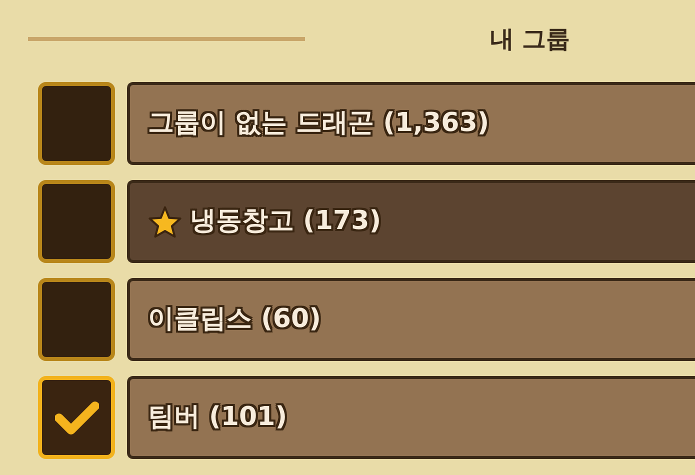 This screenshot has height=475, width=695. What do you see at coordinates (234, 319) in the screenshot?
I see `group-label: 이클립스 (60)` at bounding box center [234, 319].